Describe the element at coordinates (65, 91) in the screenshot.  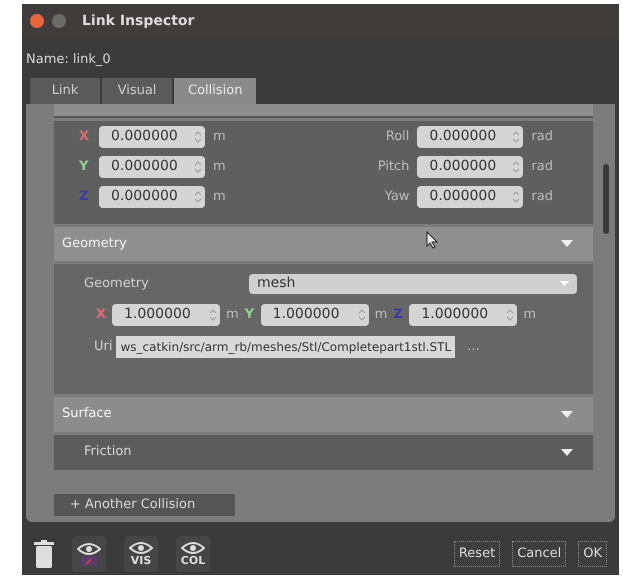
I see `tab: Link` at that location.